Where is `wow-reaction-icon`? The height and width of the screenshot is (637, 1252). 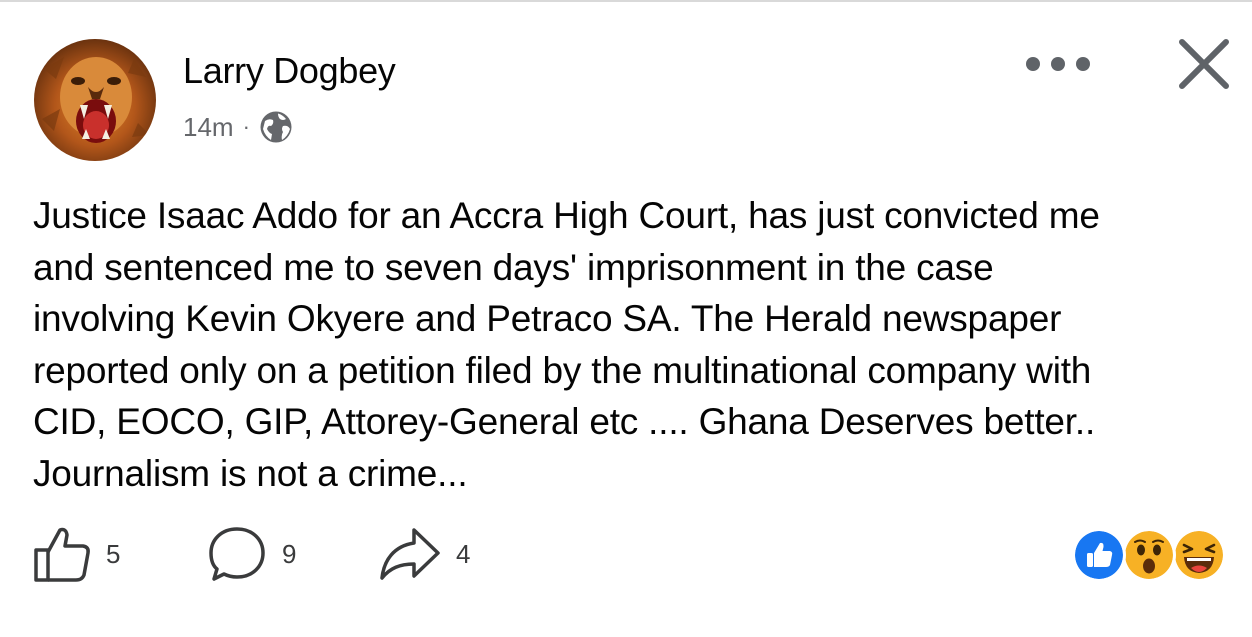
wow-reaction-icon is located at coordinates (1149, 555).